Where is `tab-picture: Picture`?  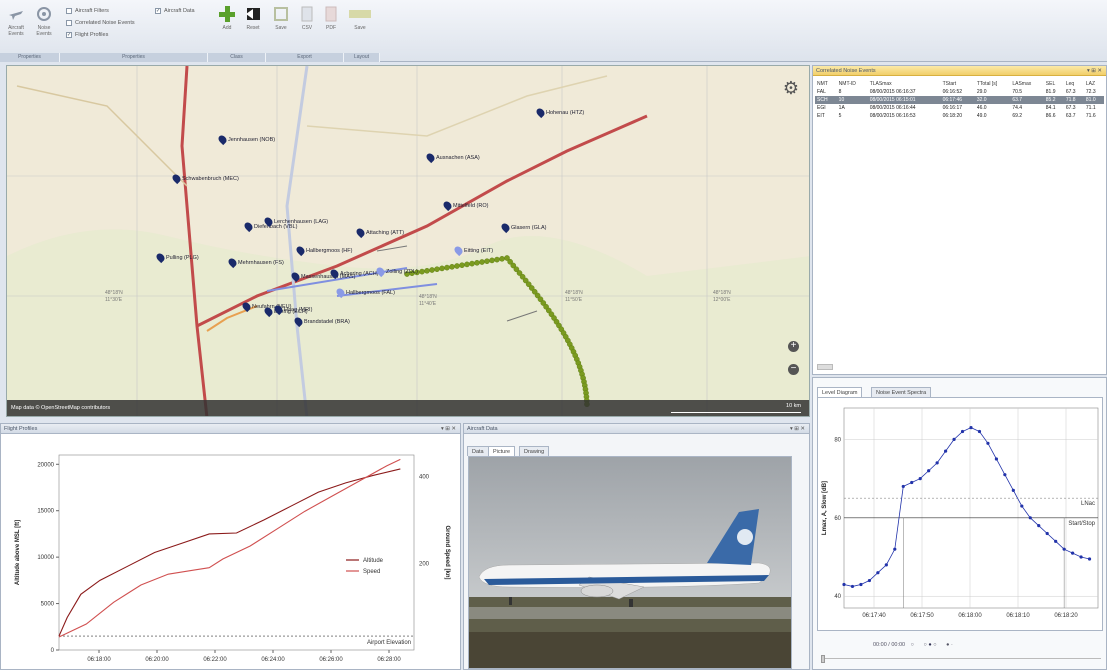
tab-picture: Picture is located at coordinates (502, 451).